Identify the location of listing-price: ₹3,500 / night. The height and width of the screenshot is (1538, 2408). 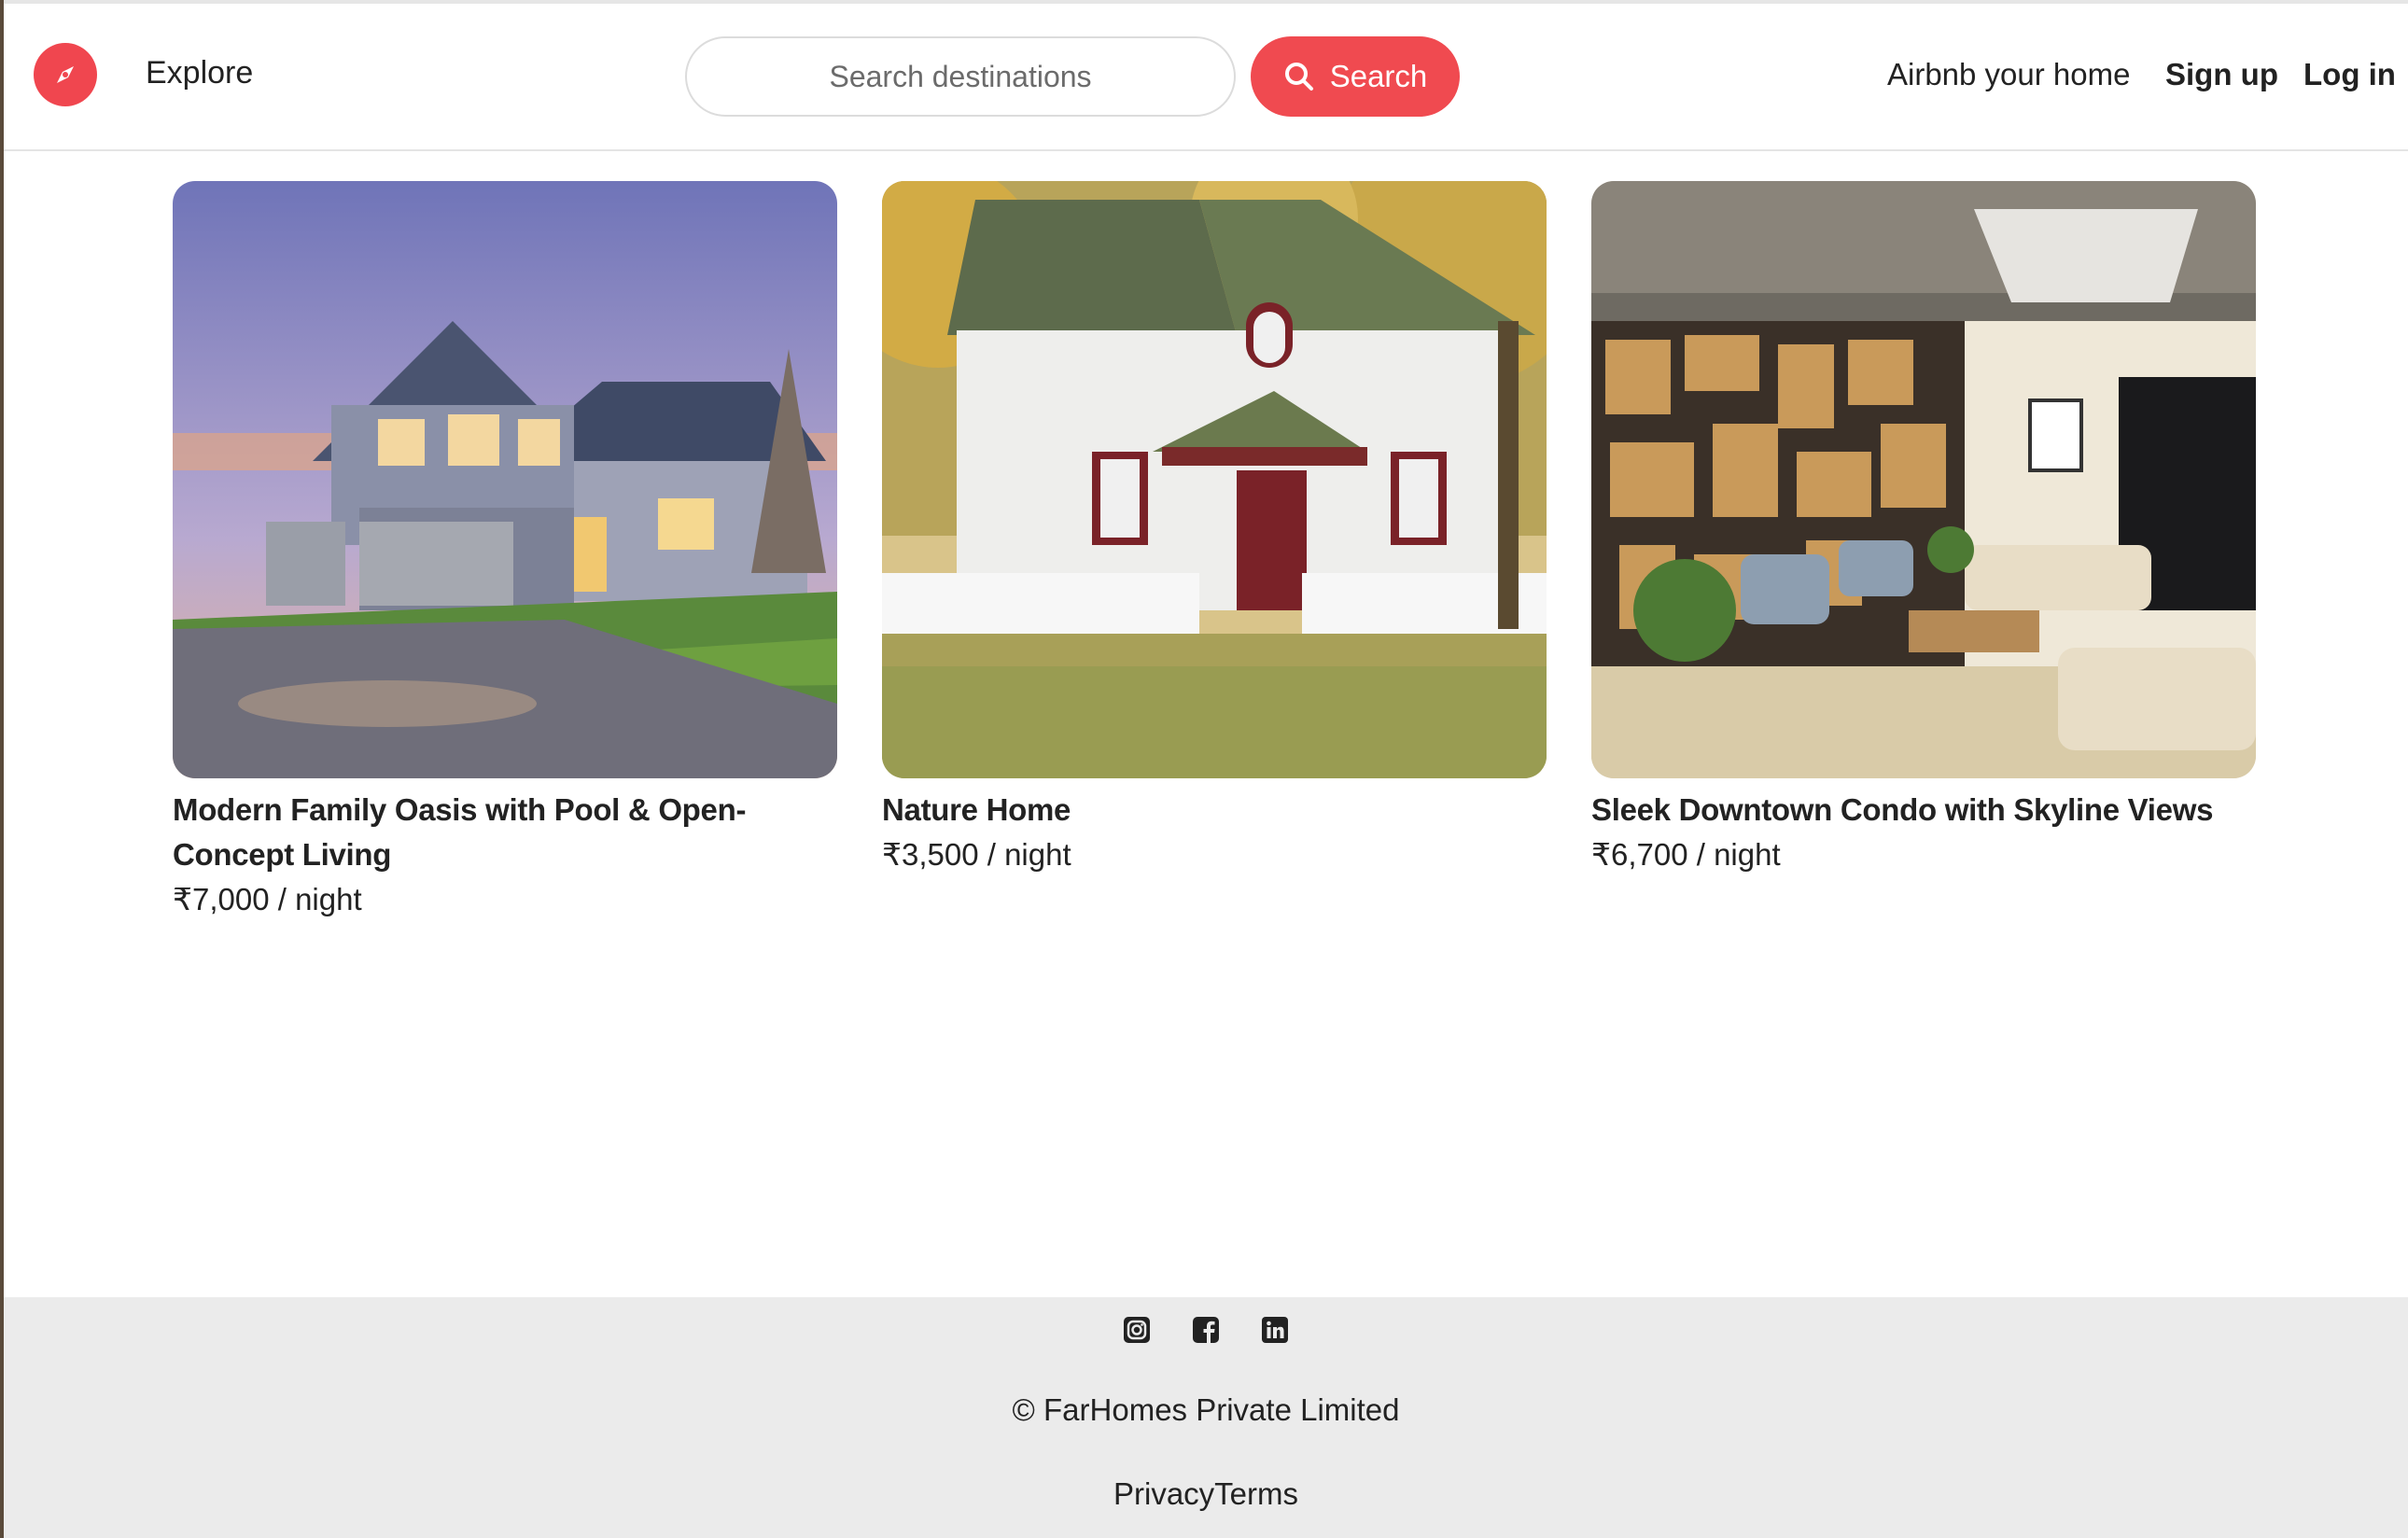
(976, 854).